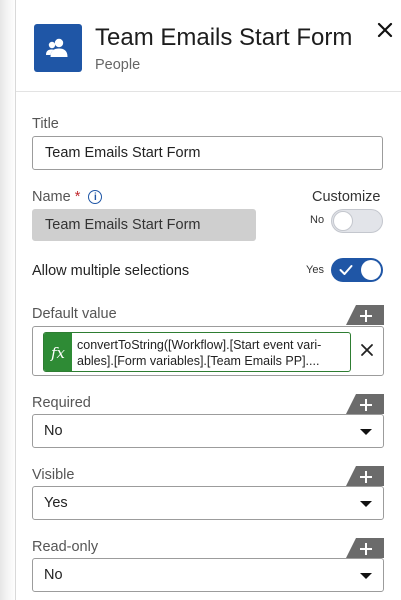 This screenshot has width=401, height=600. I want to click on page-subtitle: People, so click(118, 65).